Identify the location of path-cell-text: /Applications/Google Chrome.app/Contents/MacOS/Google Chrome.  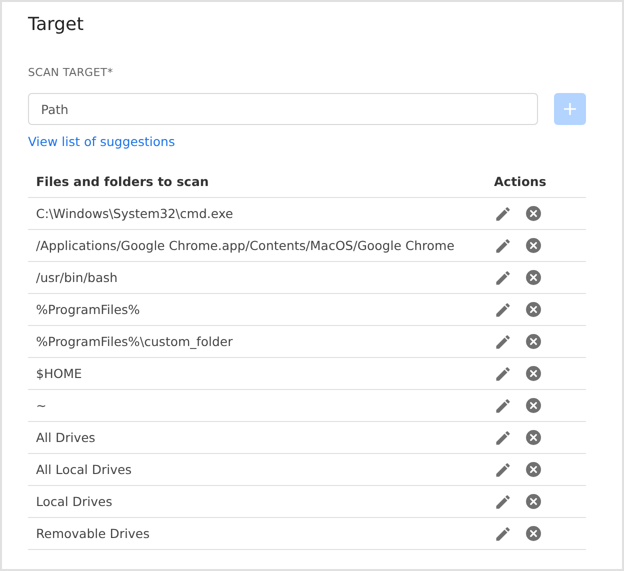
(245, 245).